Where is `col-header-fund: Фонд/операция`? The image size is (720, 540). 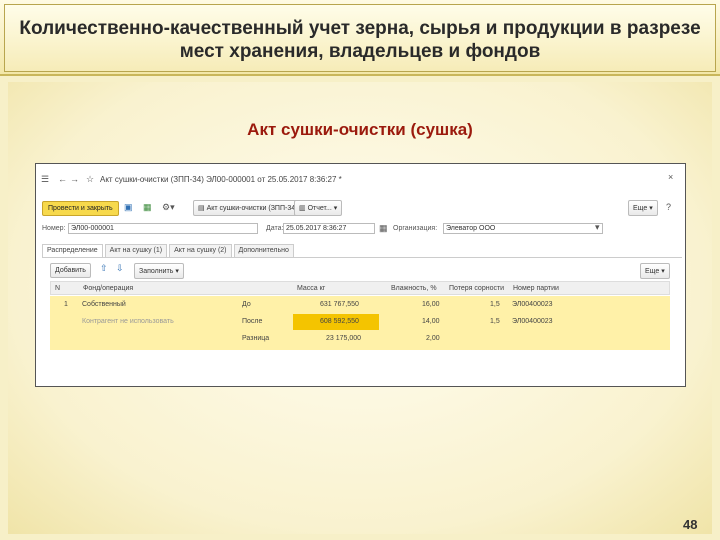 col-header-fund: Фонд/операция is located at coordinates (108, 288).